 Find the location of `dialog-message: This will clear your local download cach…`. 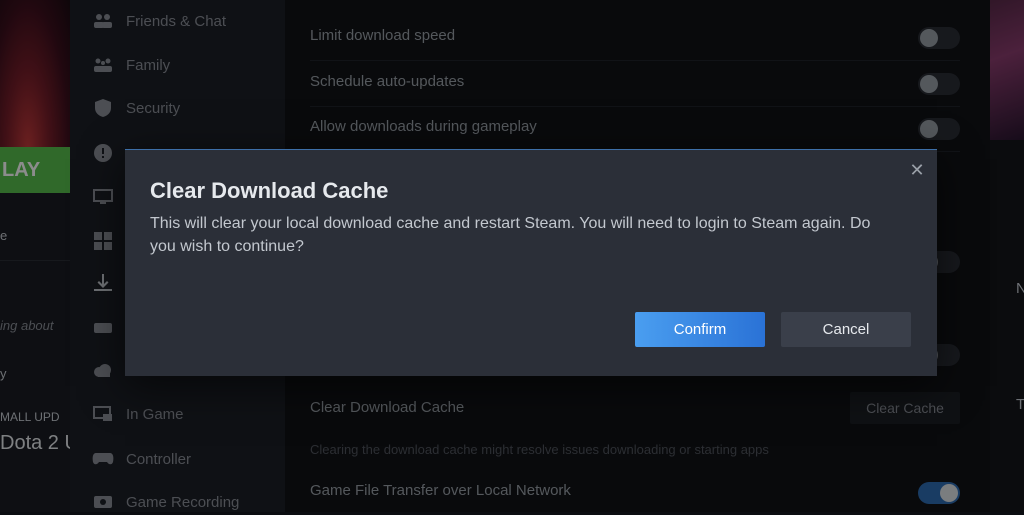

dialog-message: This will clear your local download cach… is located at coordinates (510, 235).